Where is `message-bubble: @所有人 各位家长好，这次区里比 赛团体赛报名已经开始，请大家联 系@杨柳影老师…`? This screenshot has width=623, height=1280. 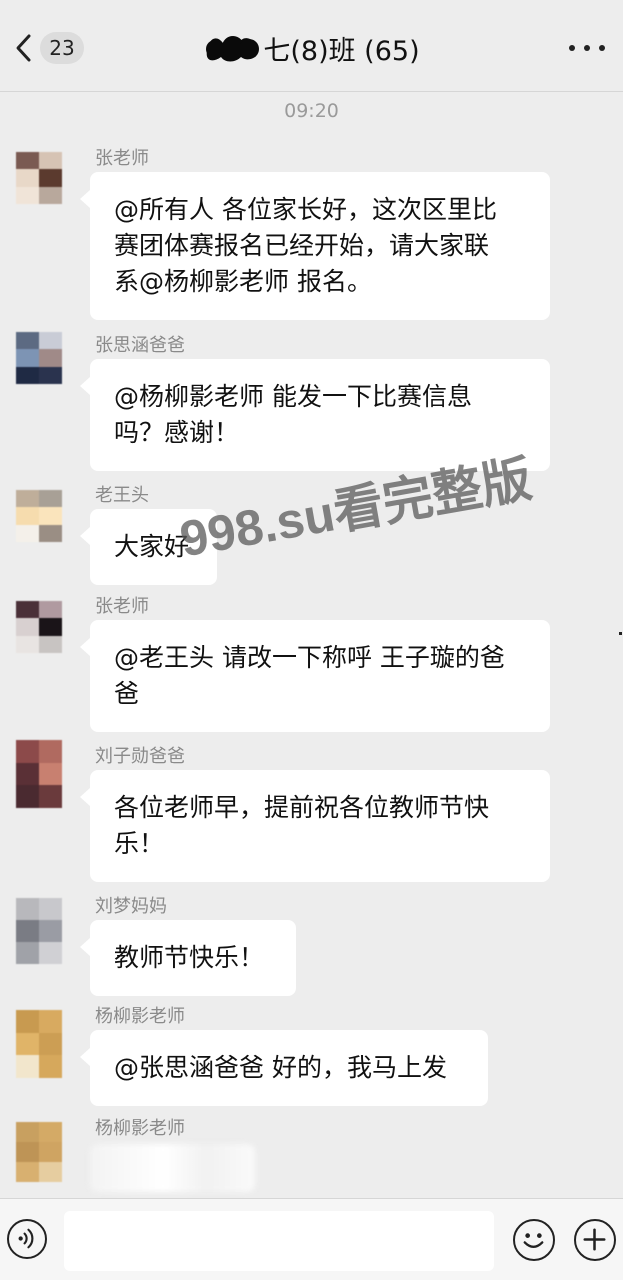
message-bubble: @所有人 各位家长好，这次区里比 赛团体赛报名已经开始，请大家联 系@杨柳影老师… is located at coordinates (315, 246).